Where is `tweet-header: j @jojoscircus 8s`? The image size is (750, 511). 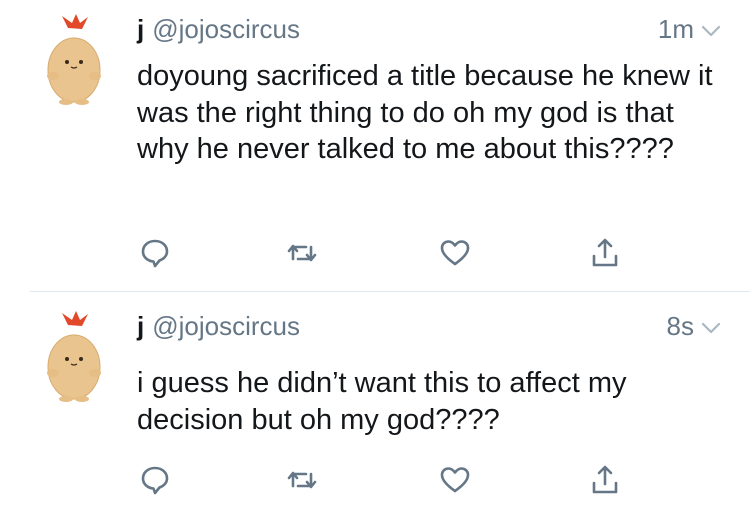
tweet-header: j @jojoscircus 8s is located at coordinates (429, 326).